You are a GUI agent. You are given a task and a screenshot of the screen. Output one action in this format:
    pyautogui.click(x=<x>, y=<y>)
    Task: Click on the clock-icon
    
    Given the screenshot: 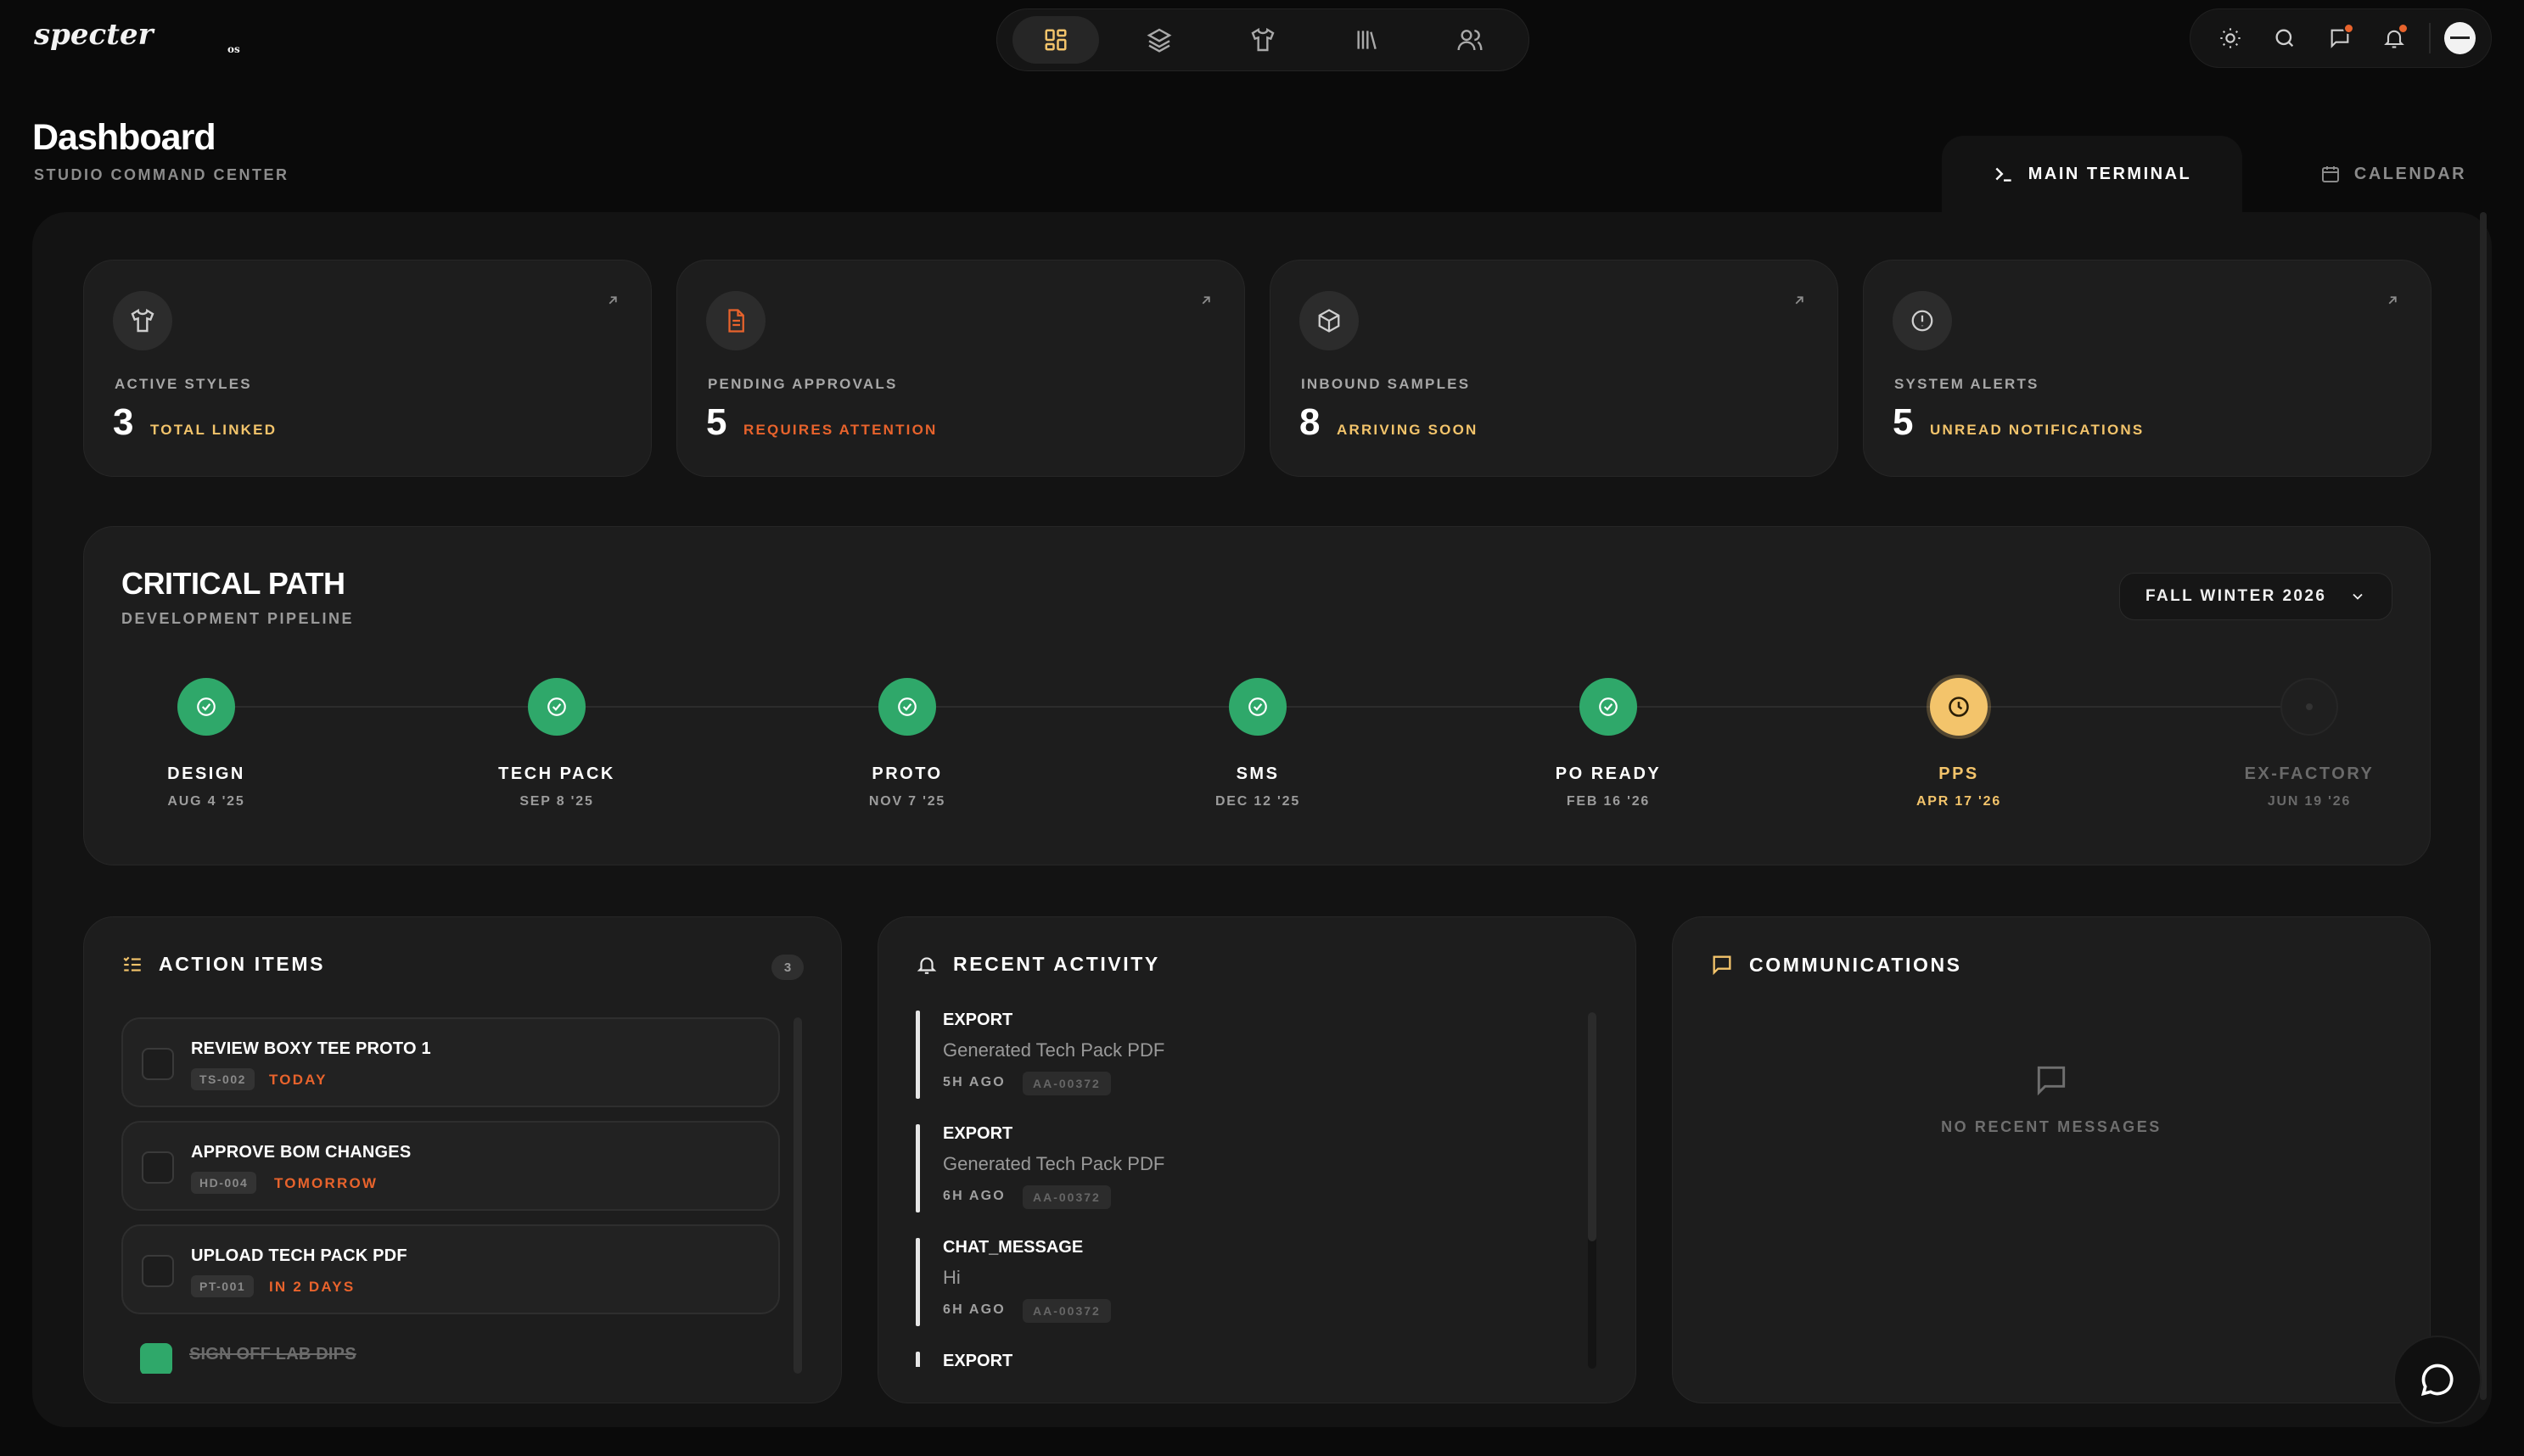 What is the action you would take?
    pyautogui.click(x=1959, y=707)
    